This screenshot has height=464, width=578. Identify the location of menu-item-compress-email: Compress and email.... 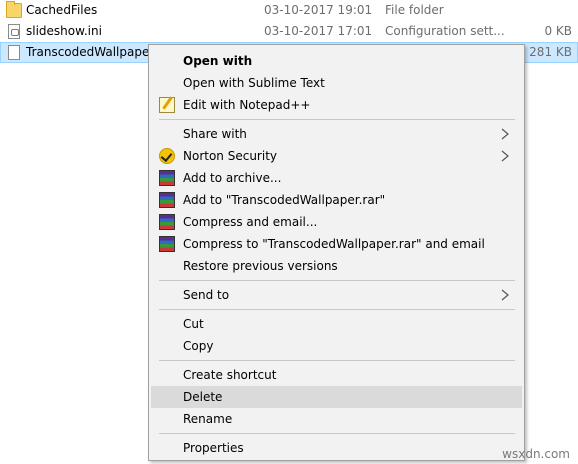
(336, 222).